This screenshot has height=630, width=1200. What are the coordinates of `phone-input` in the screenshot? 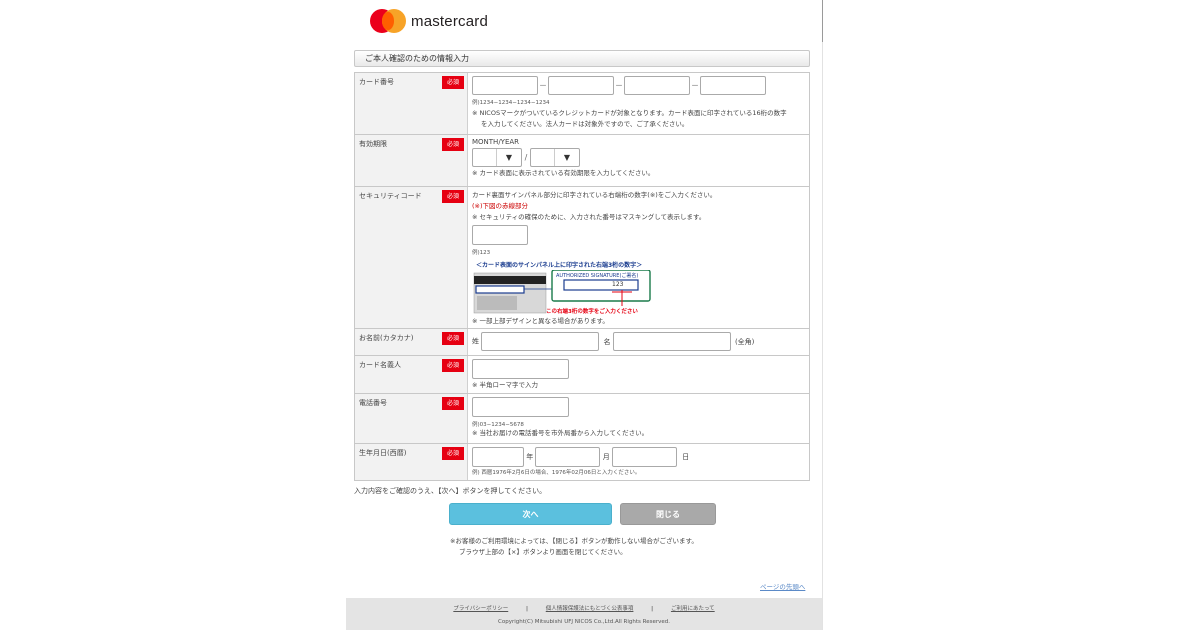 It's located at (520, 407).